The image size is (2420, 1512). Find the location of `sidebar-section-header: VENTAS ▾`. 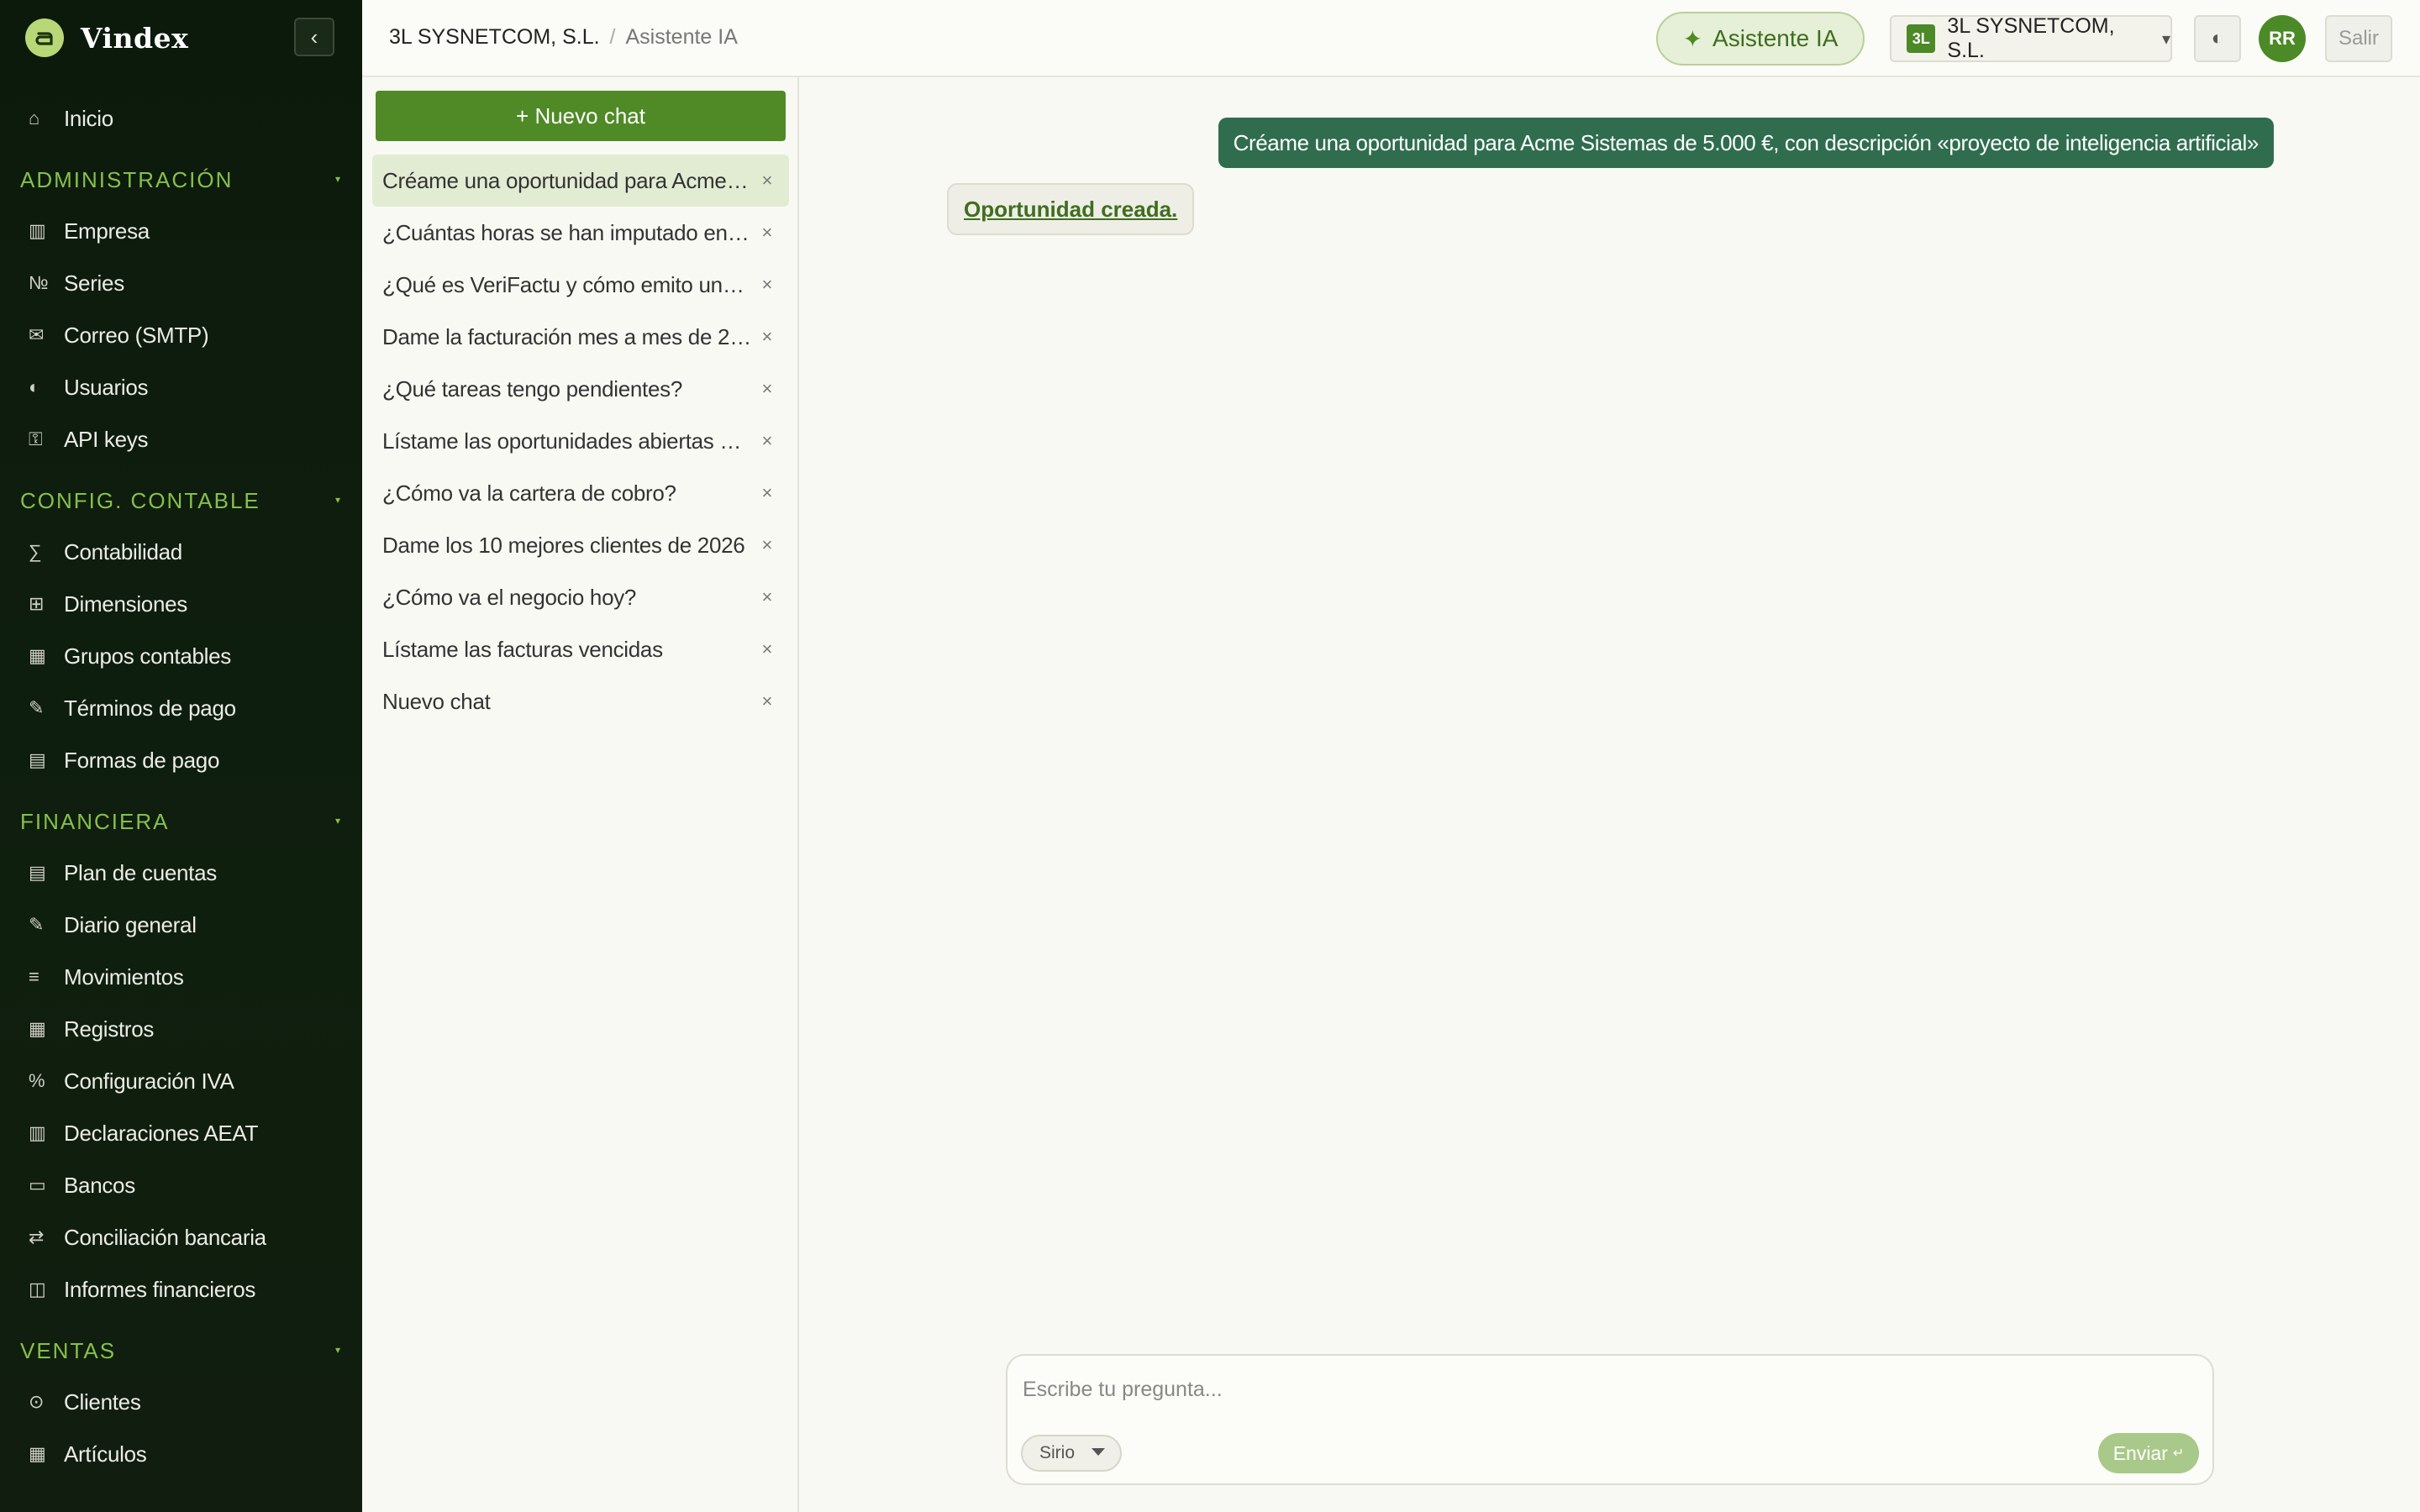

sidebar-section-header: VENTAS ▾ is located at coordinates (181, 1345).